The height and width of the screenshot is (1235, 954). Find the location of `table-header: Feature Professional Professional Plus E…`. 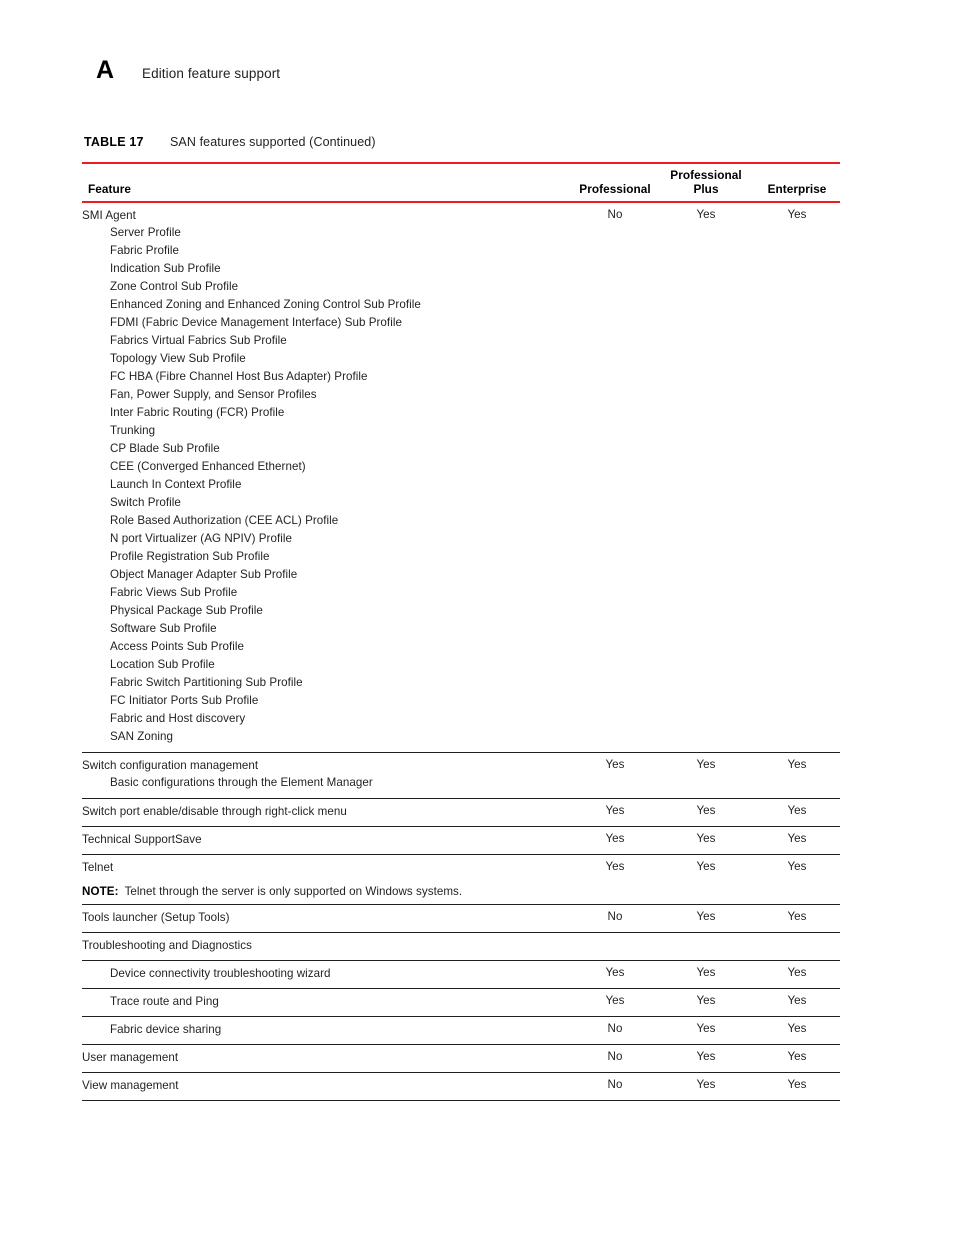

table-header: Feature Professional Professional Plus E… is located at coordinates (461, 182).